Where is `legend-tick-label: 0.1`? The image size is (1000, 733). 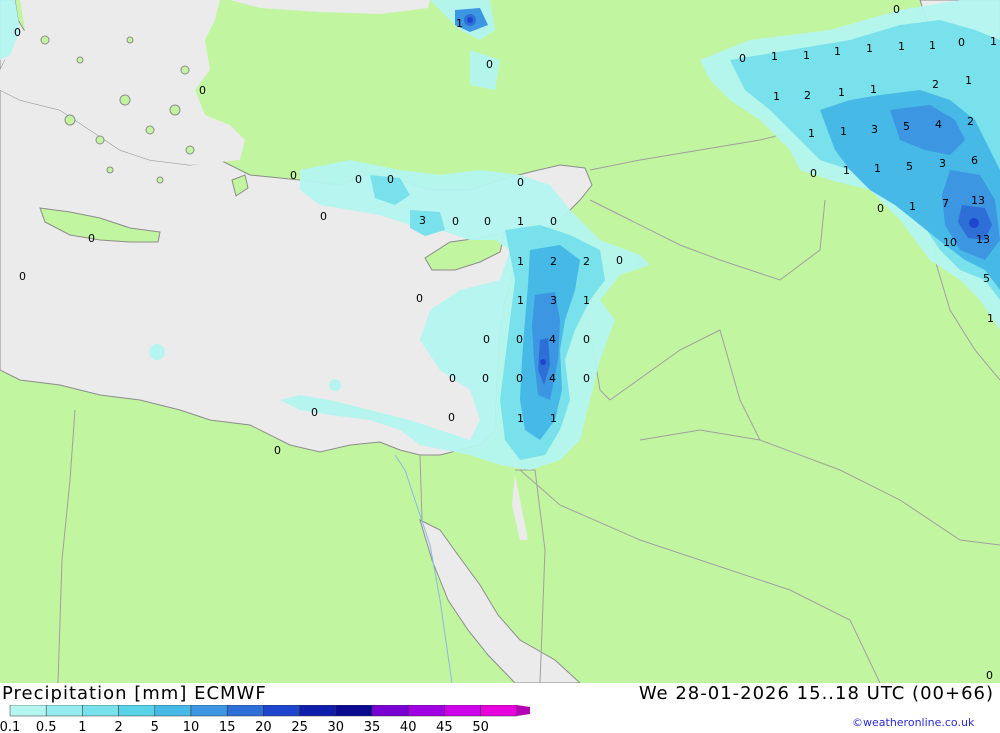
legend-tick-label: 0.1 is located at coordinates (10, 726).